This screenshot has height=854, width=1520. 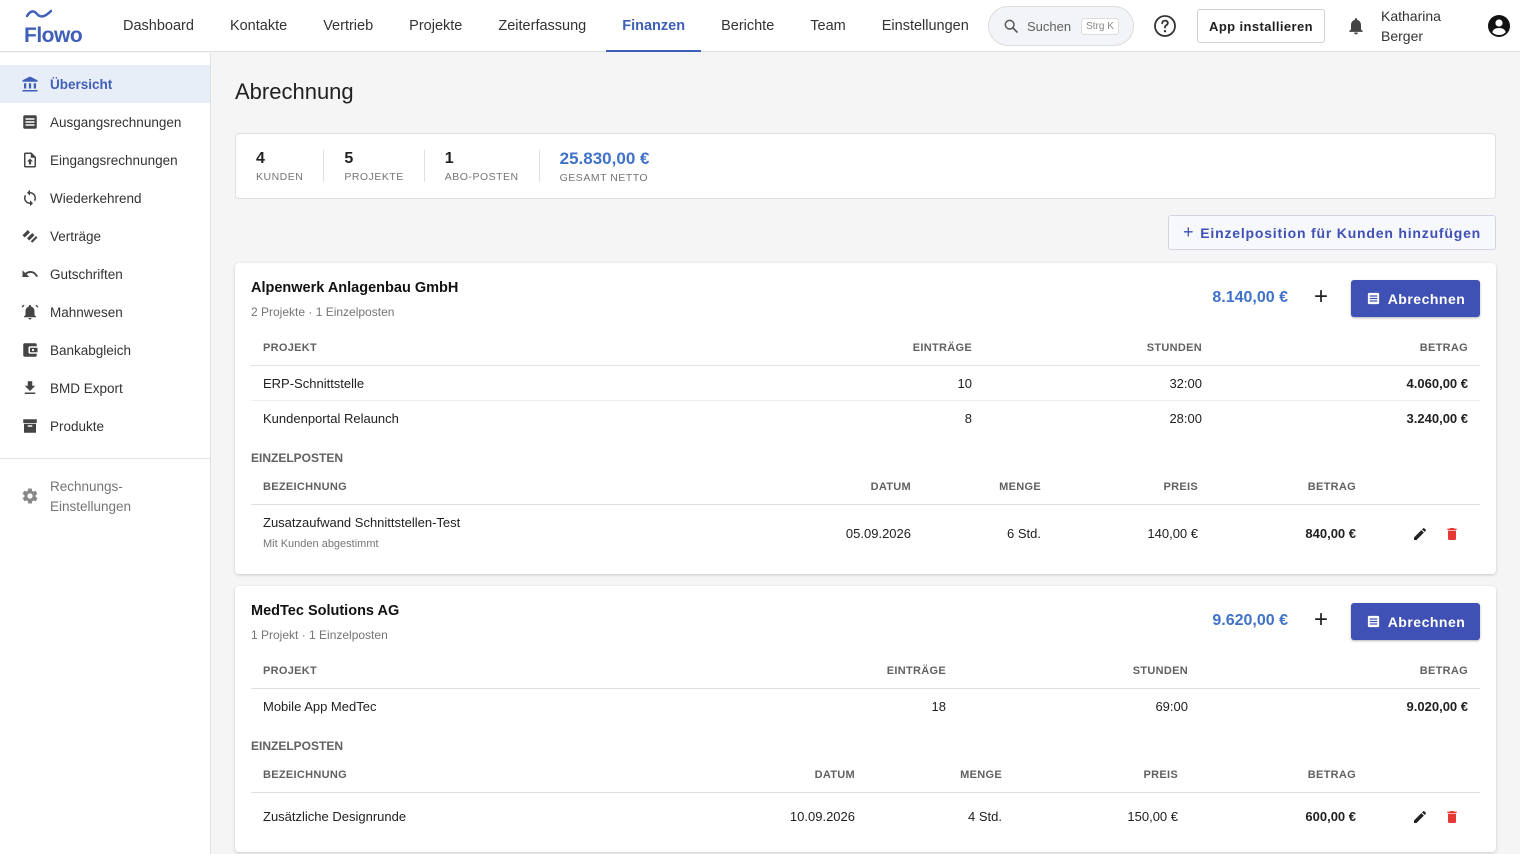 I want to click on sidebar-item-label: Gutschriften, so click(x=86, y=274).